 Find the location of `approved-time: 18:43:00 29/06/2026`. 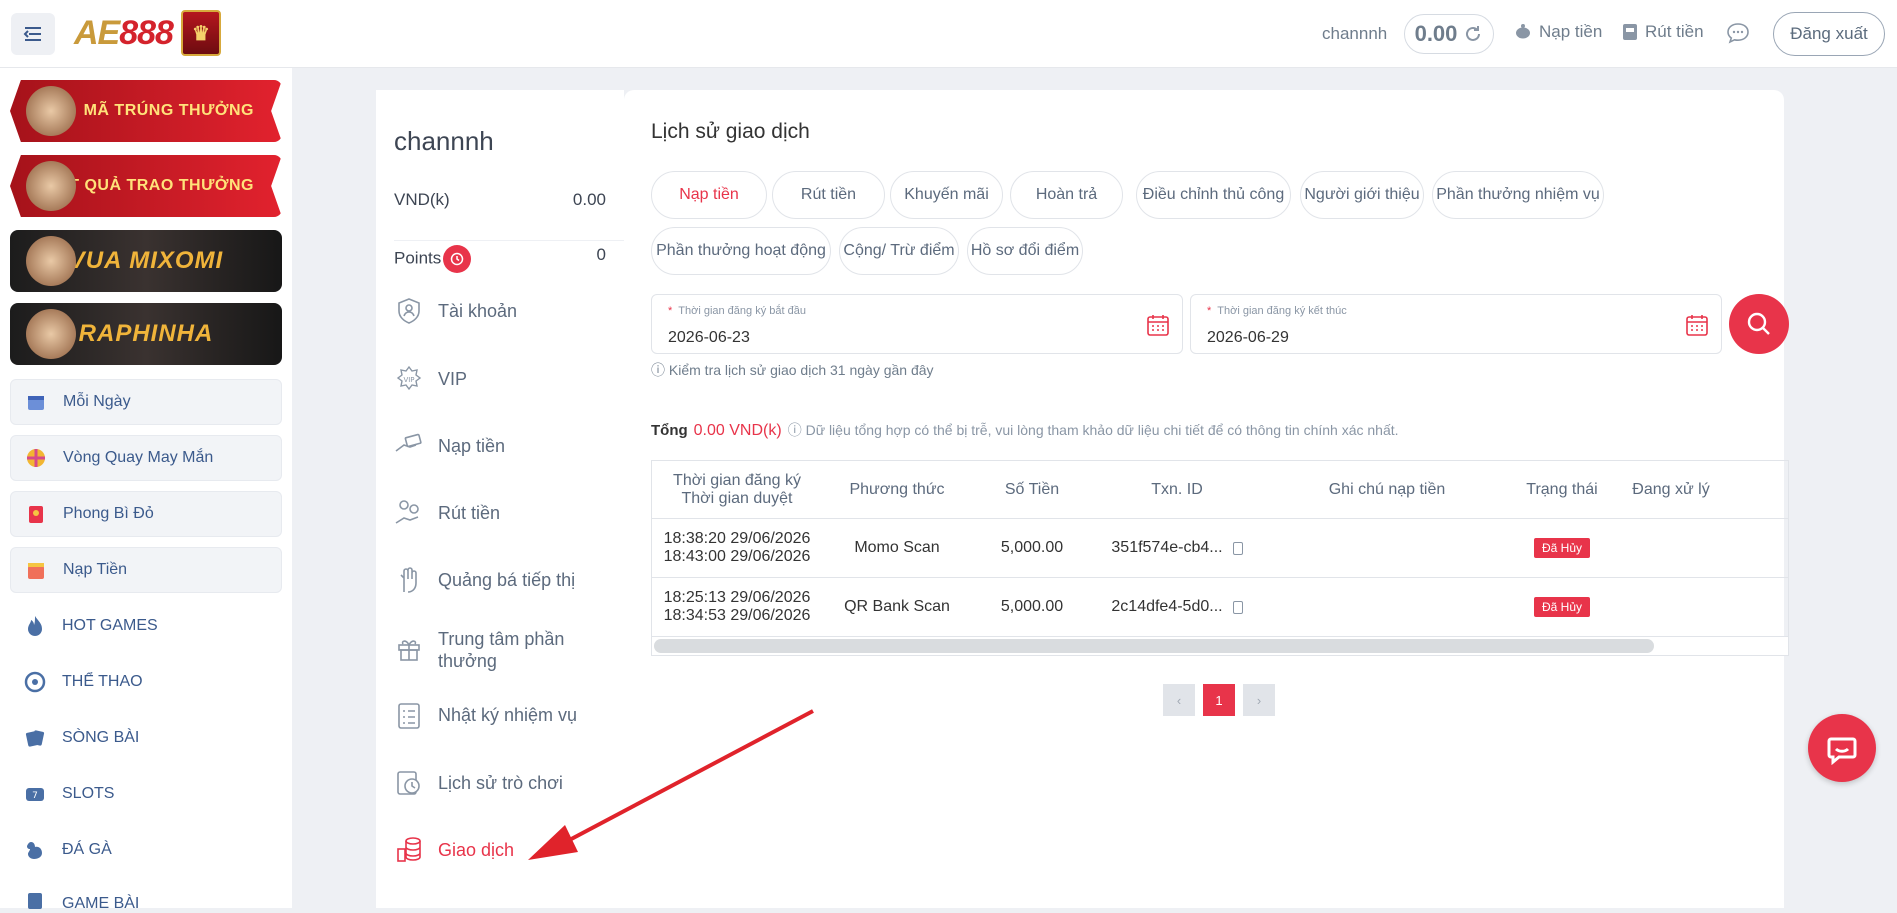

approved-time: 18:43:00 29/06/2026 is located at coordinates (737, 556).